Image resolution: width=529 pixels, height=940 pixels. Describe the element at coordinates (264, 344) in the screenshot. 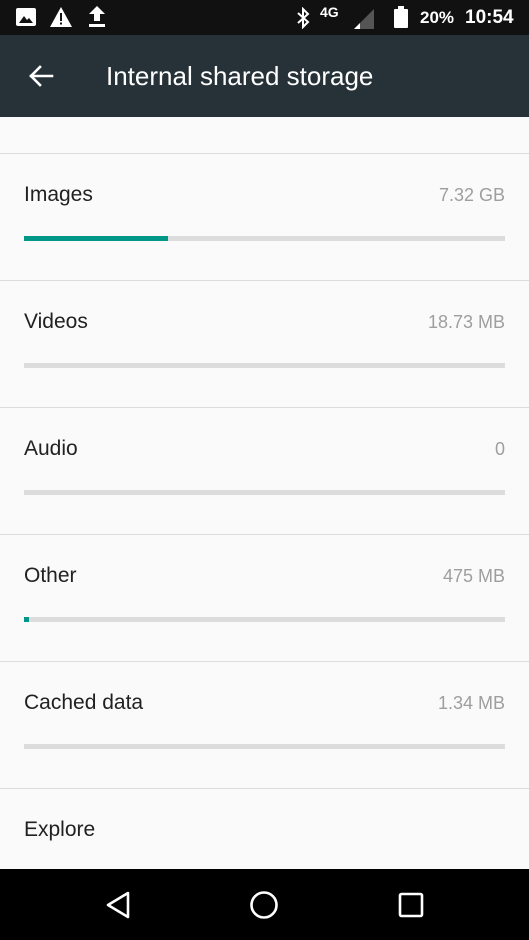

I see `category-row-videos: Videos 18.73 MB` at that location.